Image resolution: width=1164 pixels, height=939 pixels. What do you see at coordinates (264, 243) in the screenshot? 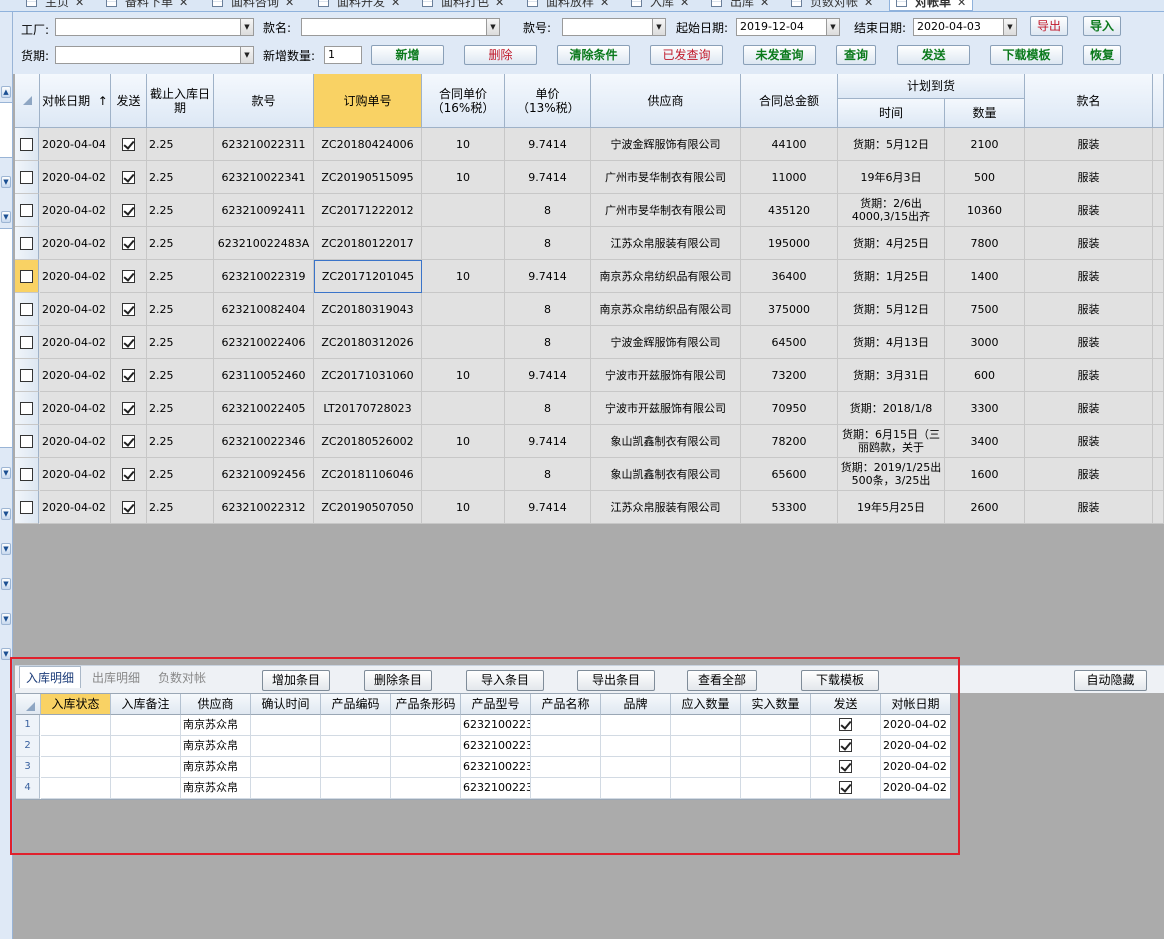
I see `cell-style-no: 623210022483A` at bounding box center [264, 243].